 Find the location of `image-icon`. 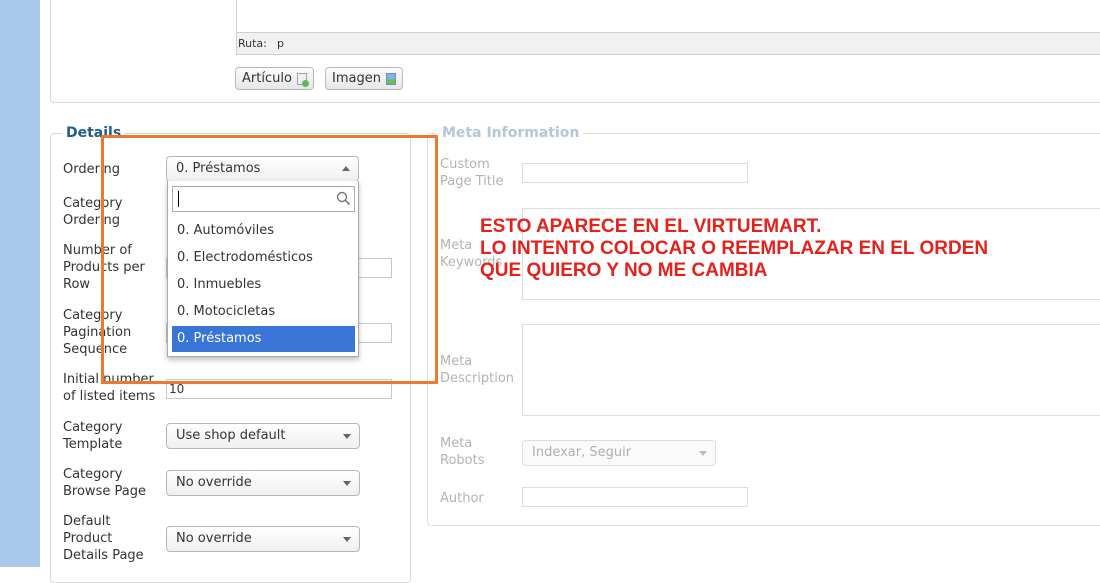

image-icon is located at coordinates (390, 78).